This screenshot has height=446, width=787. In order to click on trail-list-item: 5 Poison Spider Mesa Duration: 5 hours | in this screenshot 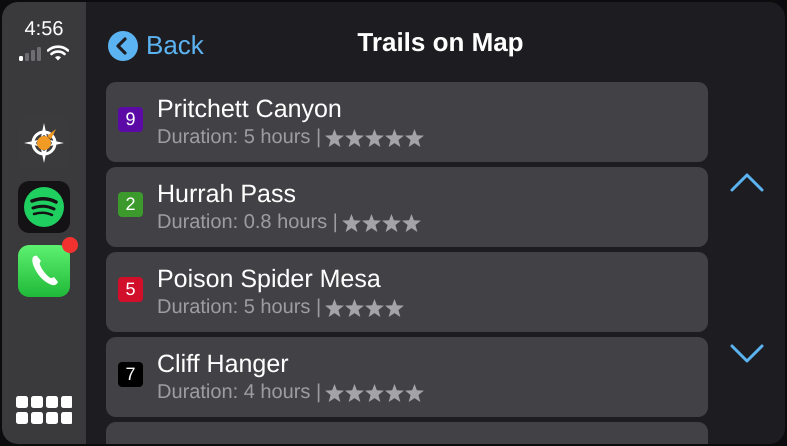, I will do `click(407, 292)`.